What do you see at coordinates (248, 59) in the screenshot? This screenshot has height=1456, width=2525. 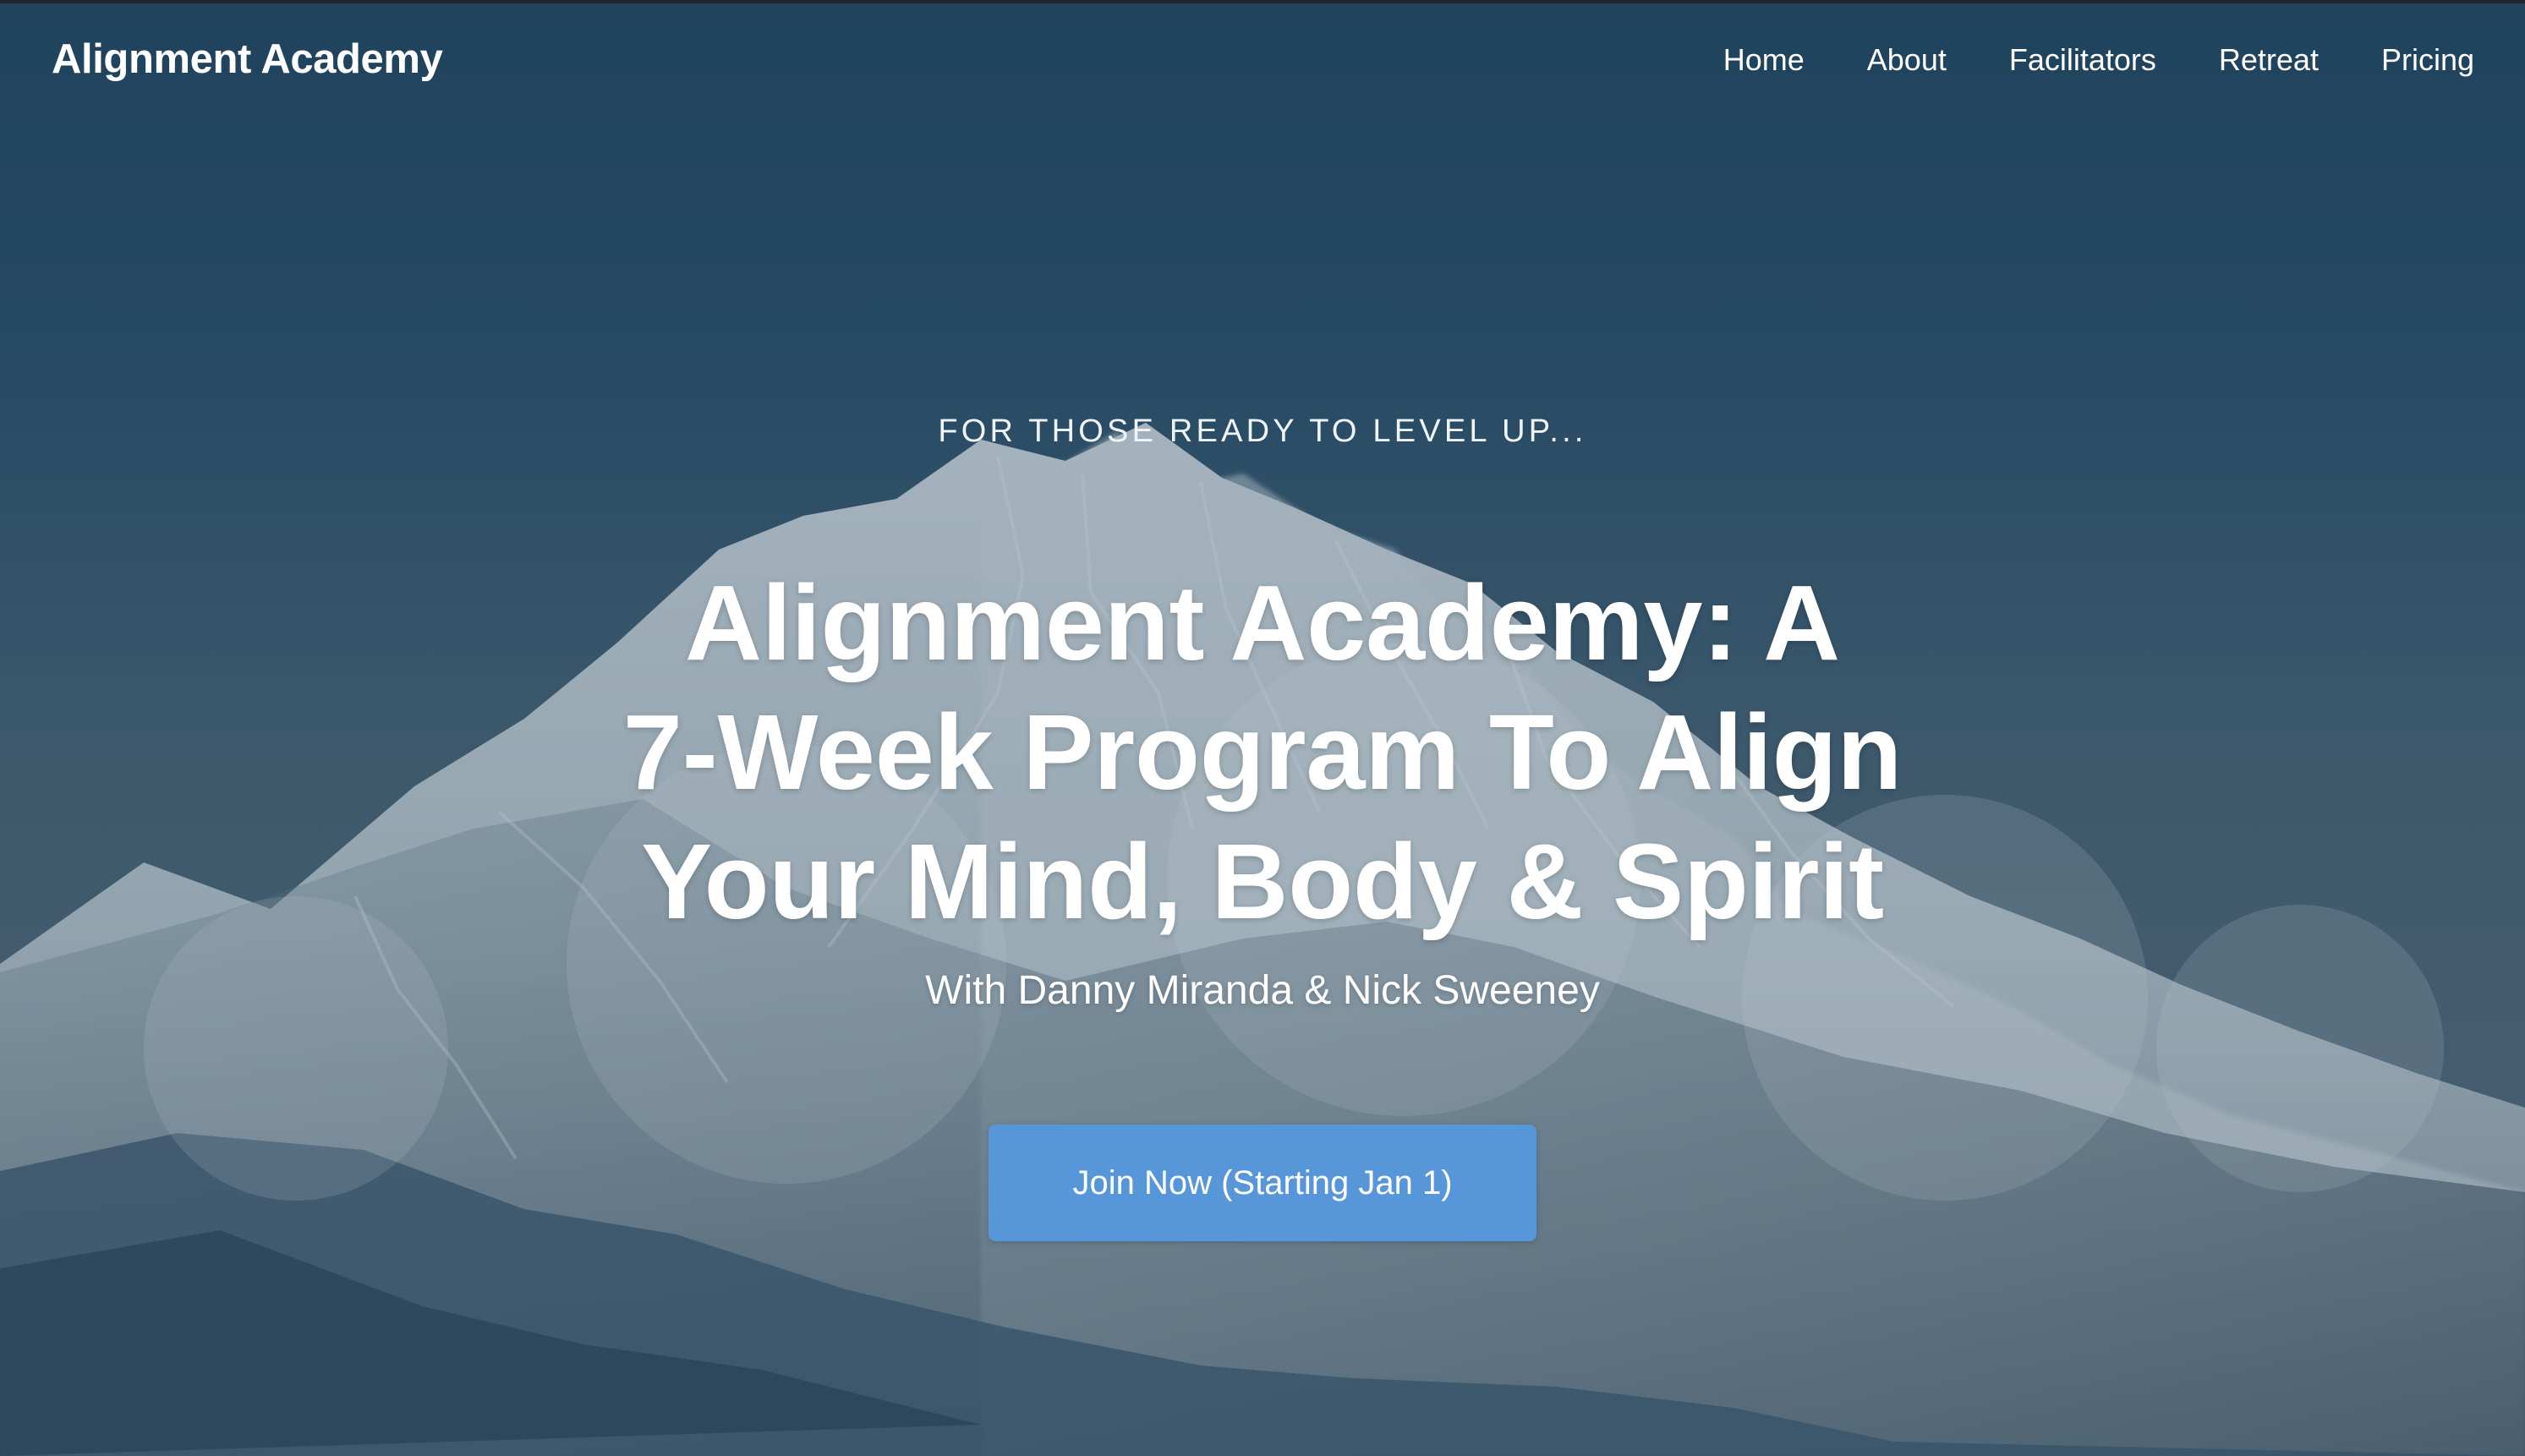 I see `brand-logo-text: Alignment Academy` at bounding box center [248, 59].